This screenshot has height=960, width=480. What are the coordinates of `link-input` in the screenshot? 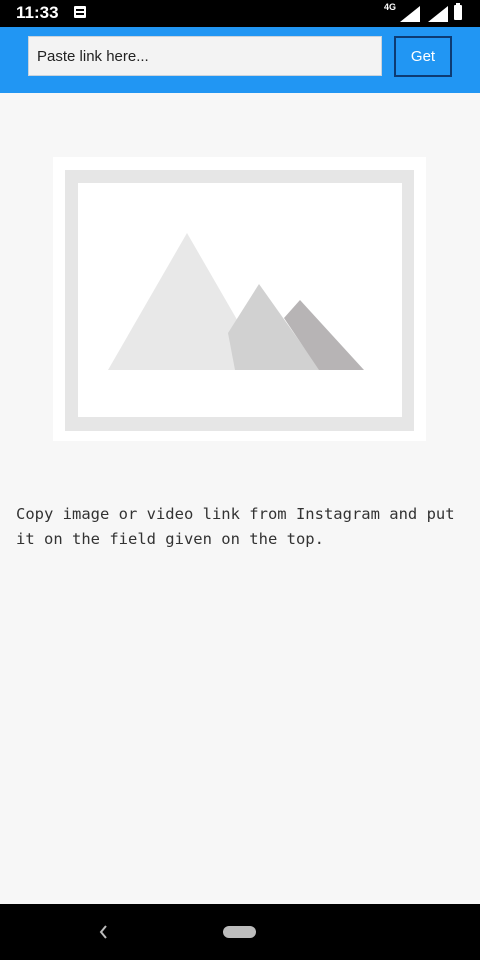 It's located at (205, 56).